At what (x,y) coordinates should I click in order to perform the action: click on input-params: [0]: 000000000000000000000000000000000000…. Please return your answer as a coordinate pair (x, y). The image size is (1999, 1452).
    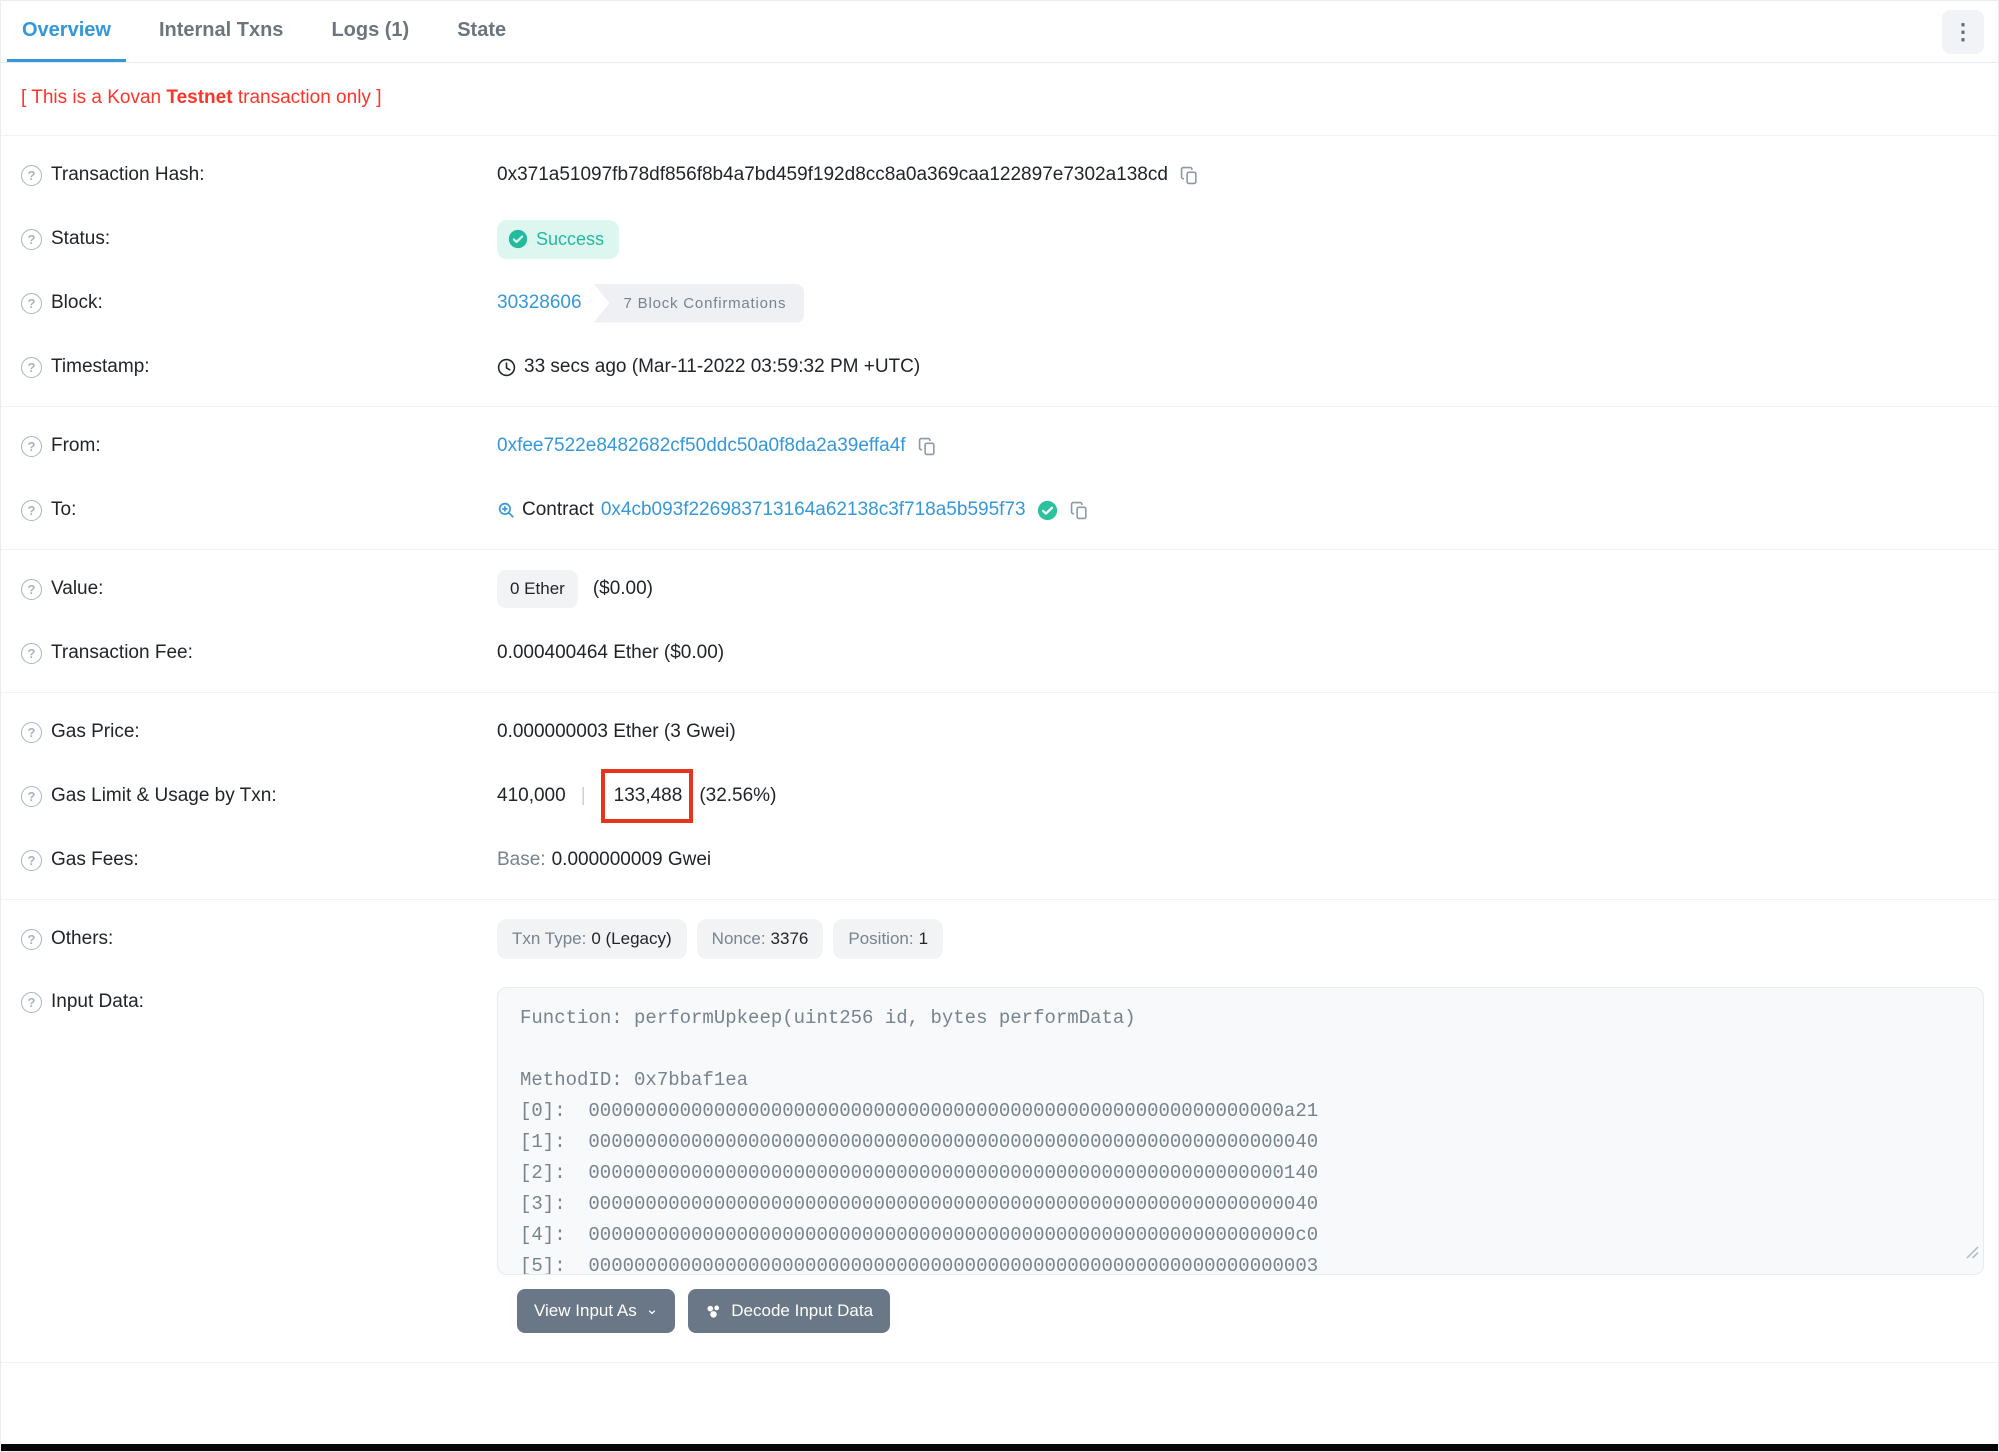
    Looking at the image, I should click on (1240, 1185).